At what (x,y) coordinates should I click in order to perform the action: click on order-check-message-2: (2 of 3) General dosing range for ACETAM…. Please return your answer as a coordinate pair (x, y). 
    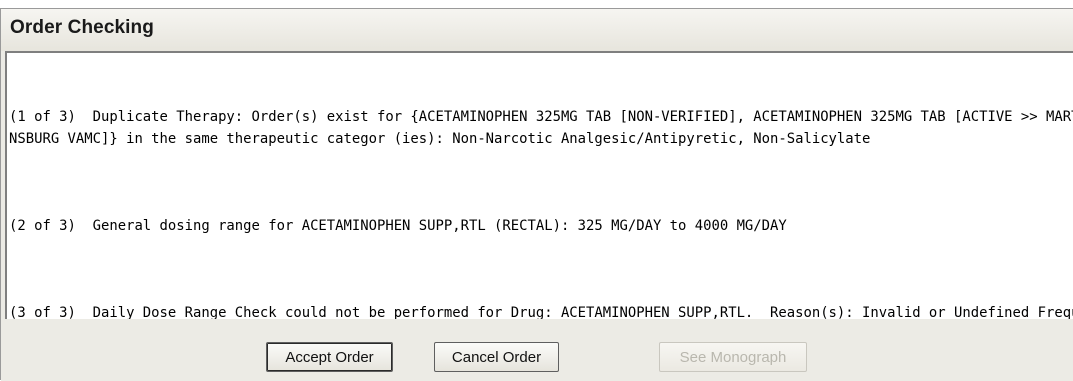
    Looking at the image, I should click on (398, 226).